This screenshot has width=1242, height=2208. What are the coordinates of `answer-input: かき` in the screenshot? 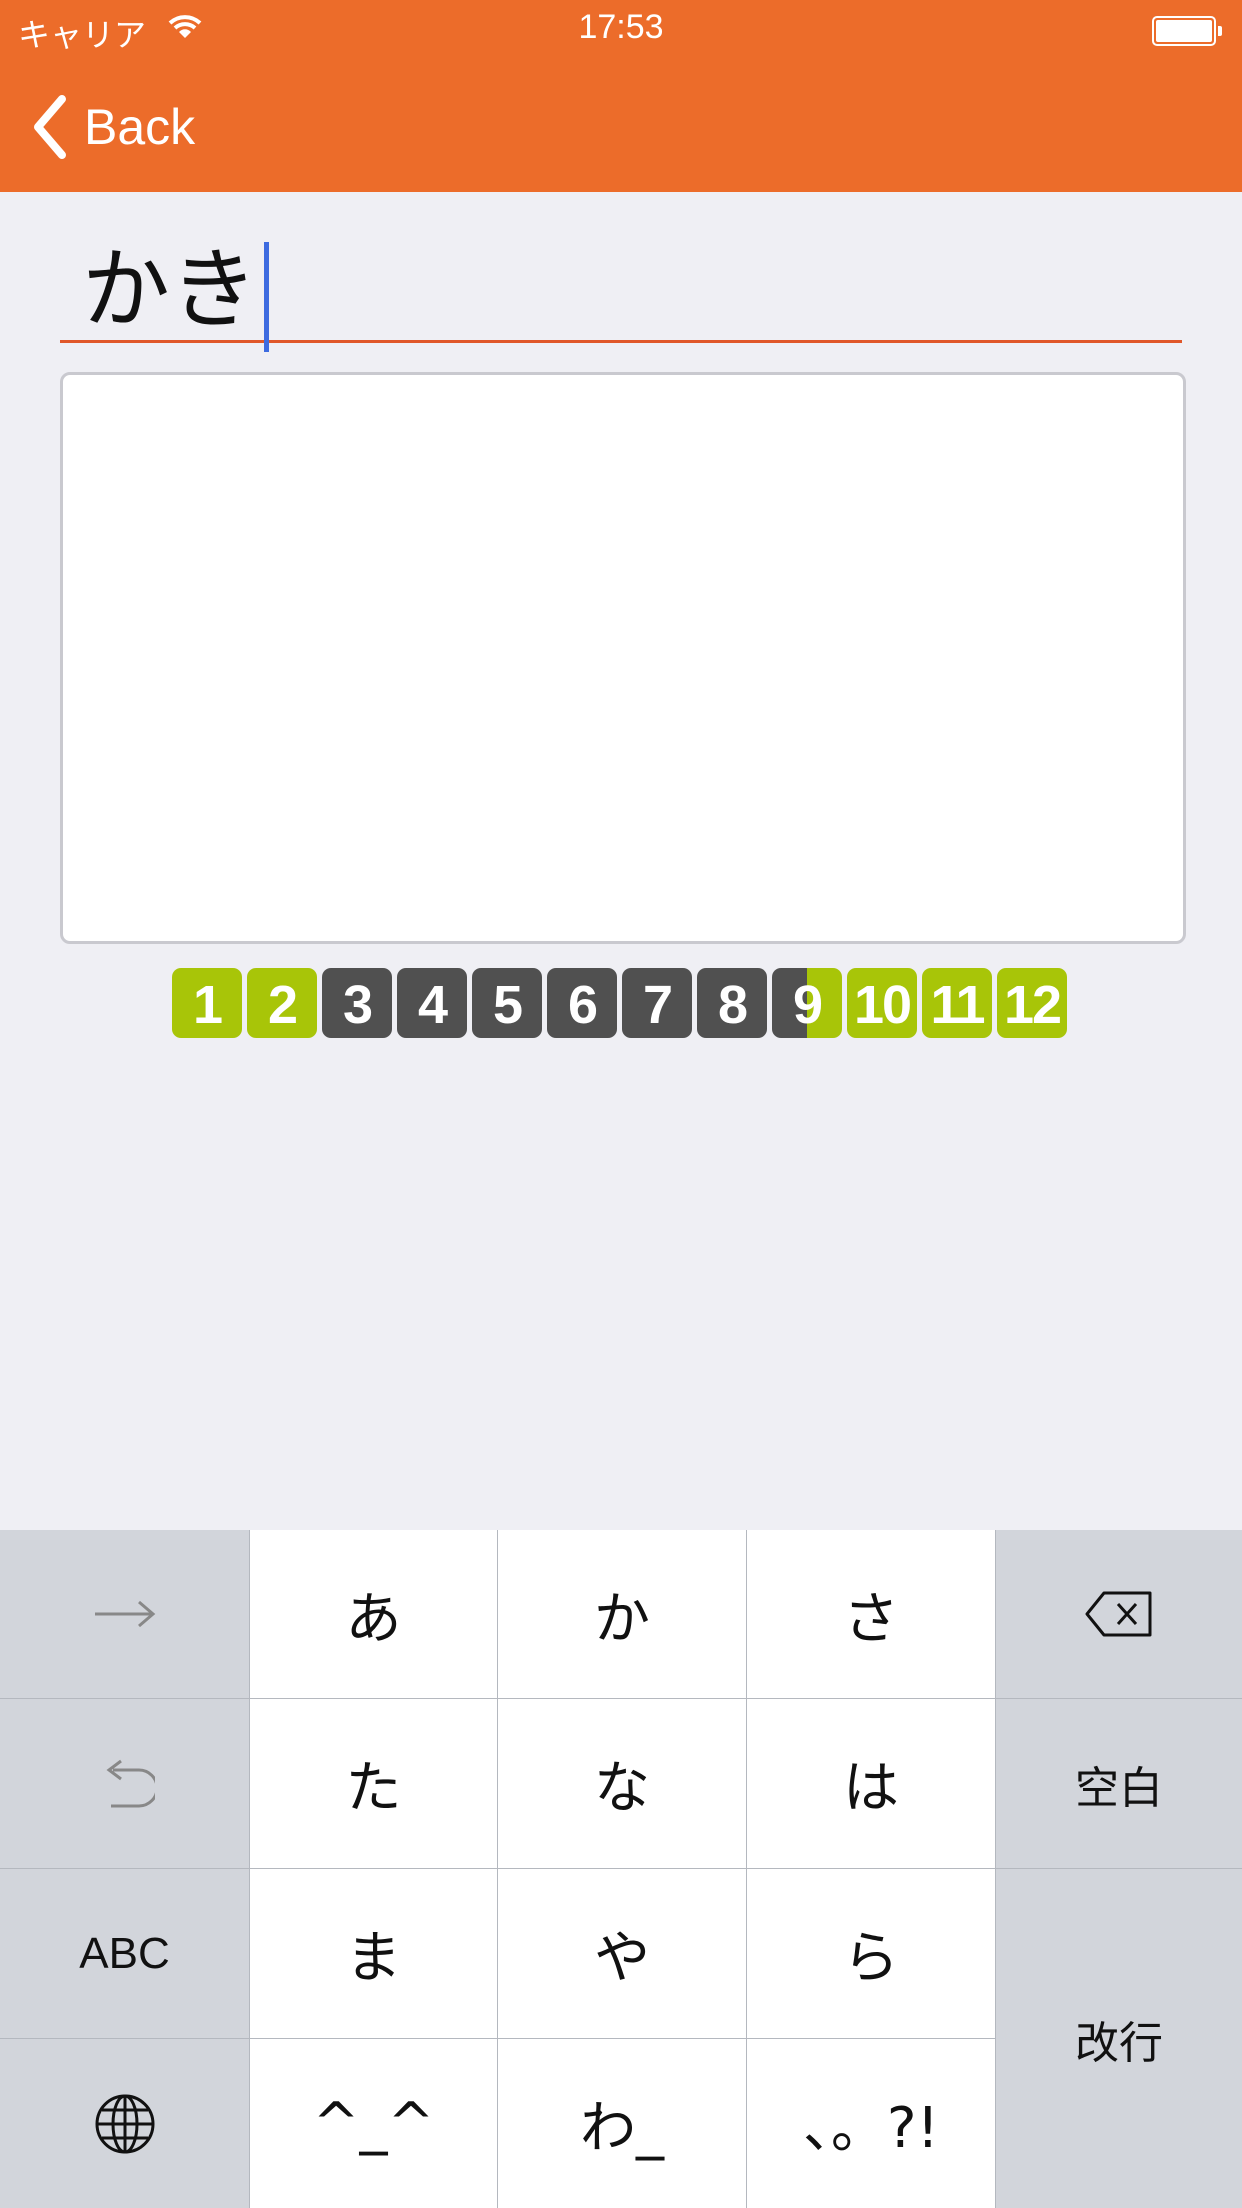 It's located at (621, 291).